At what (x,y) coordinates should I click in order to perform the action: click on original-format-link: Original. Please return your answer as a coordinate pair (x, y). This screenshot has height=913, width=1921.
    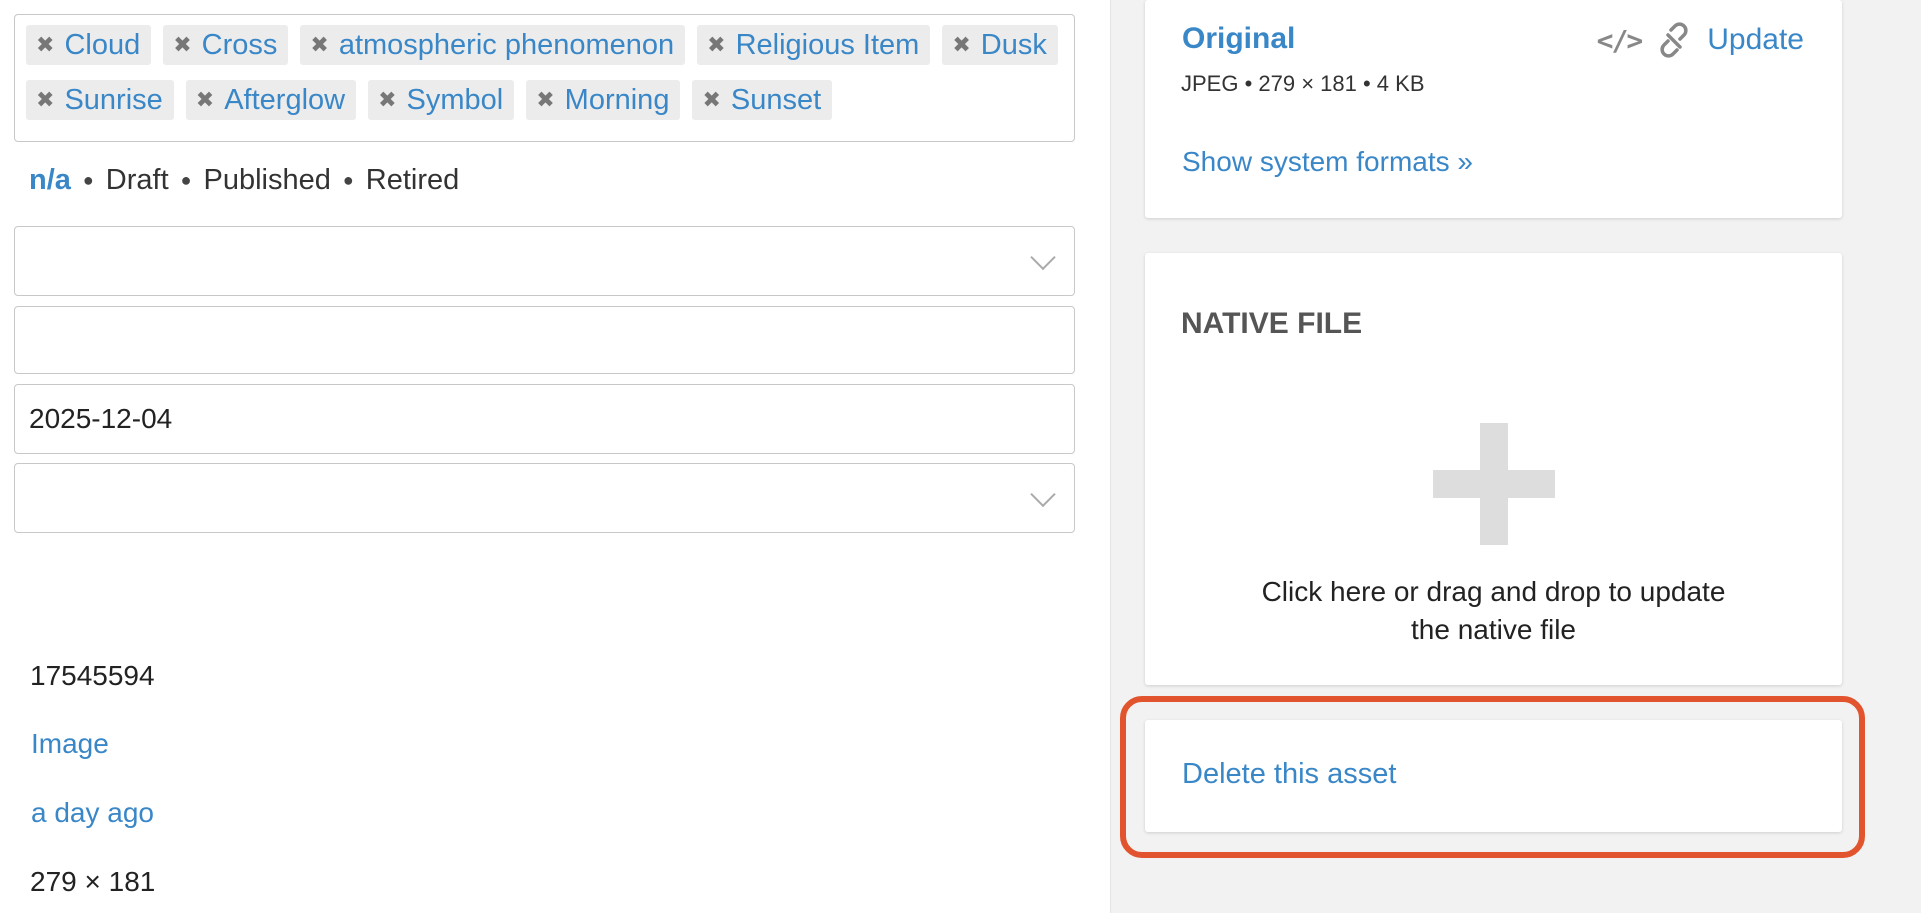
    Looking at the image, I should click on (1238, 39).